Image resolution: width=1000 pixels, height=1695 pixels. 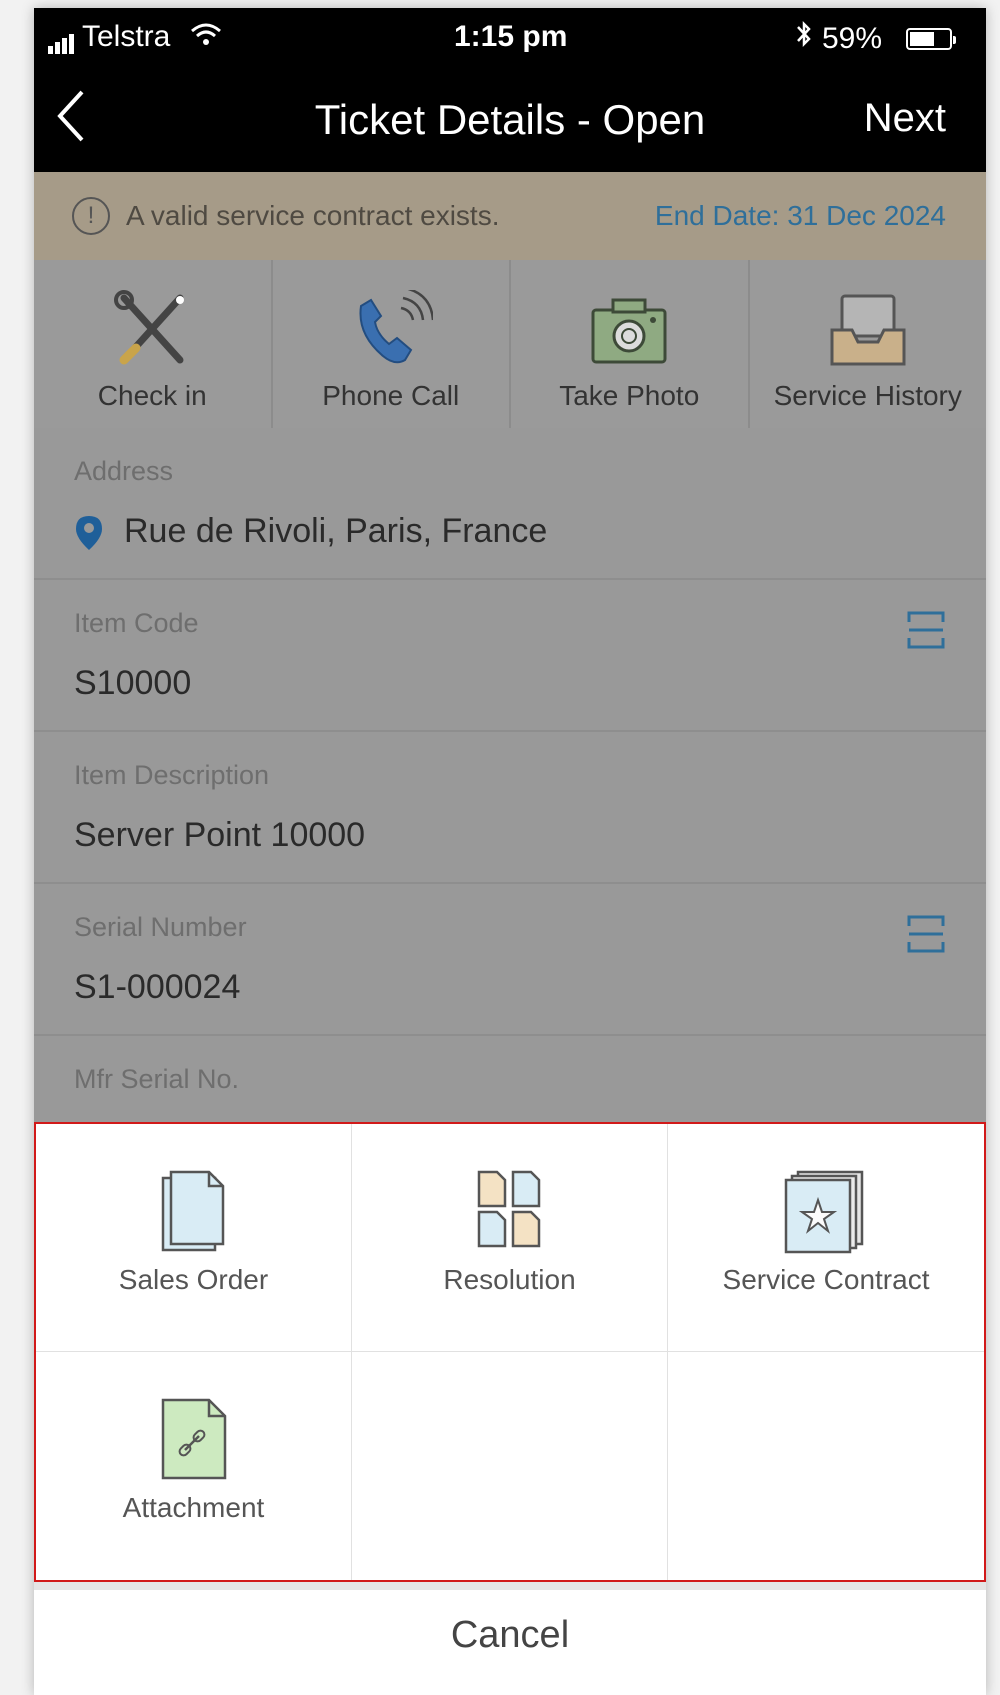 What do you see at coordinates (510, 960) in the screenshot?
I see `serial-number-field: Serial Number S1-000024` at bounding box center [510, 960].